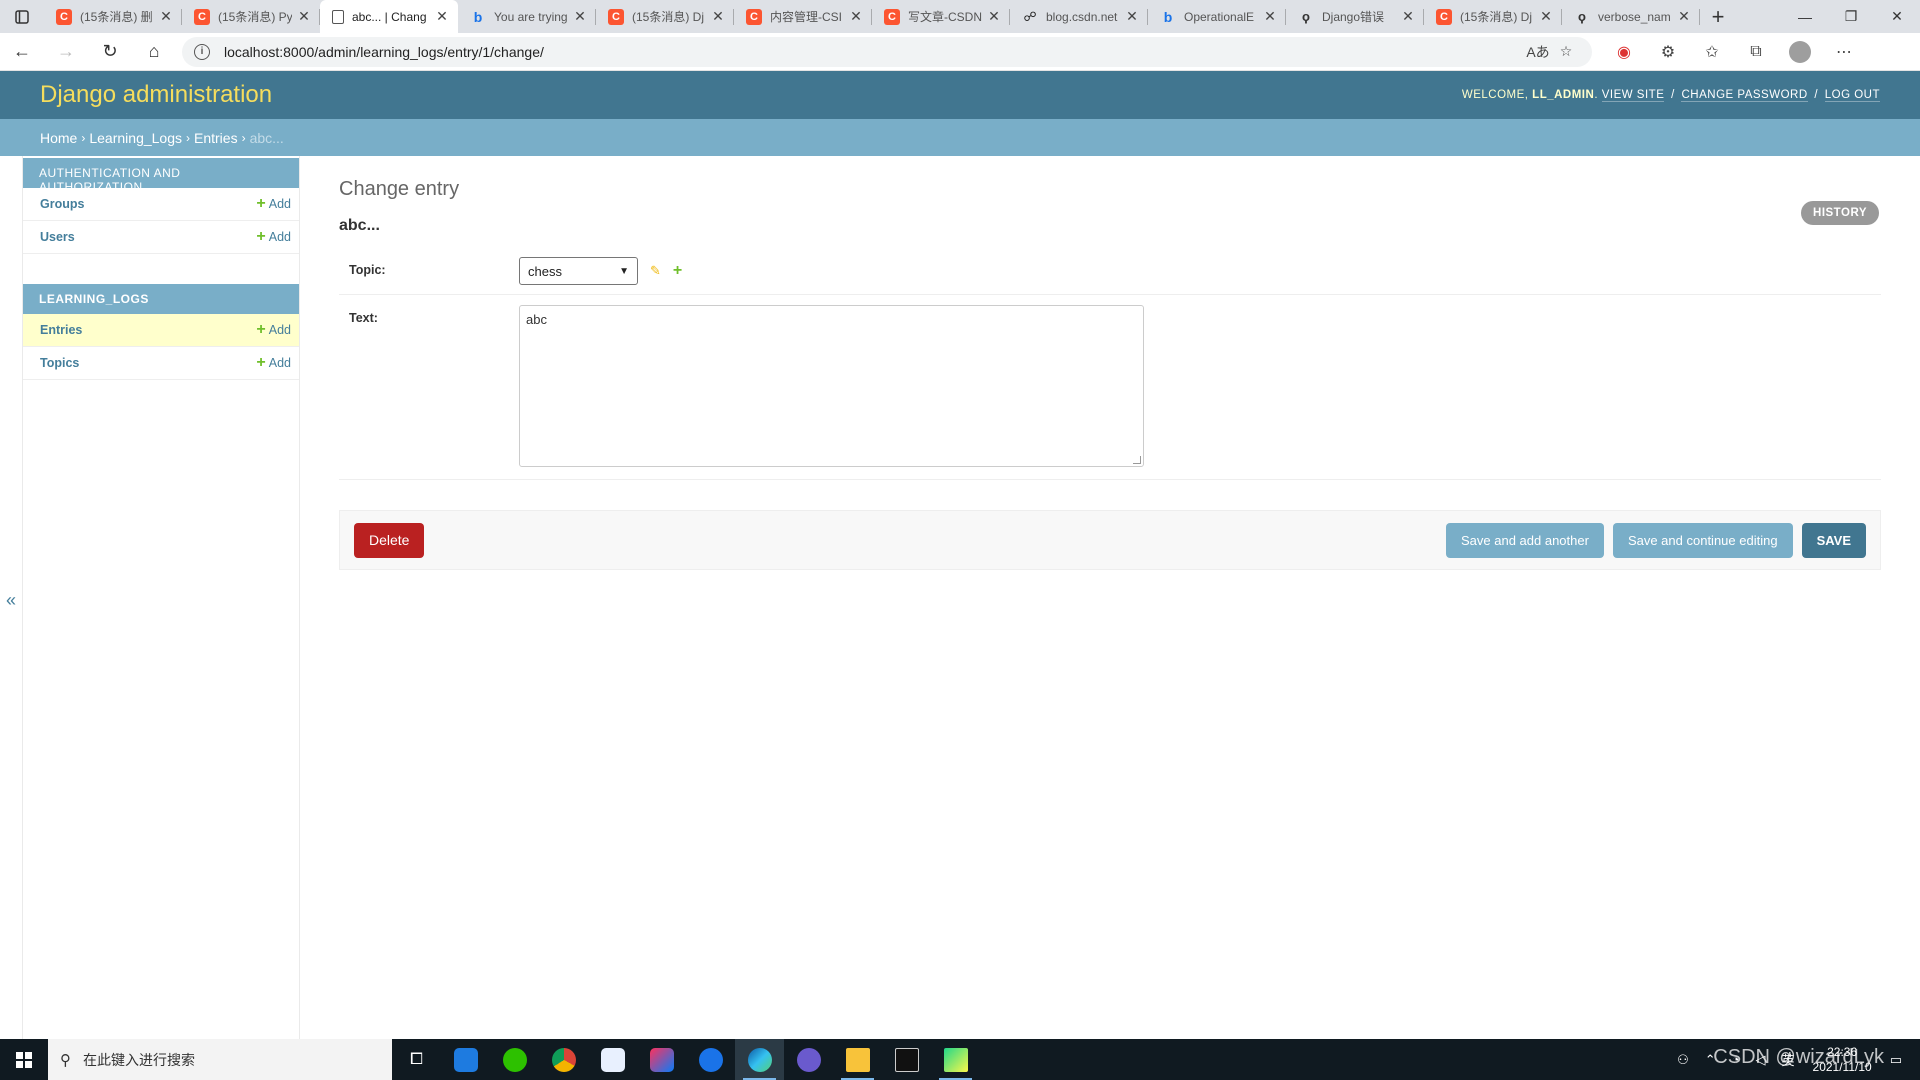  I want to click on restore-icon: ❐, so click(1851, 16).